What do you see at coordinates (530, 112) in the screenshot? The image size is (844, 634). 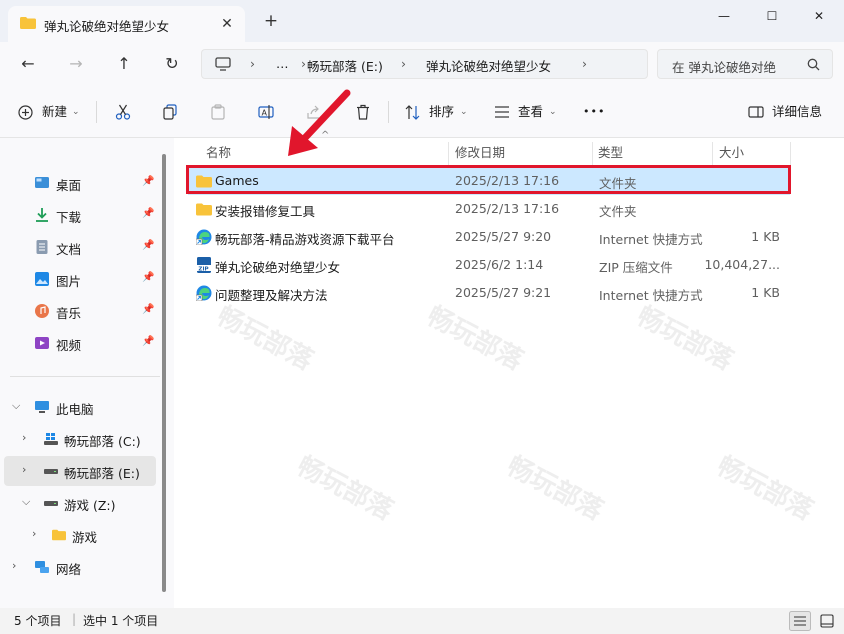 I see `view-button: 查看` at bounding box center [530, 112].